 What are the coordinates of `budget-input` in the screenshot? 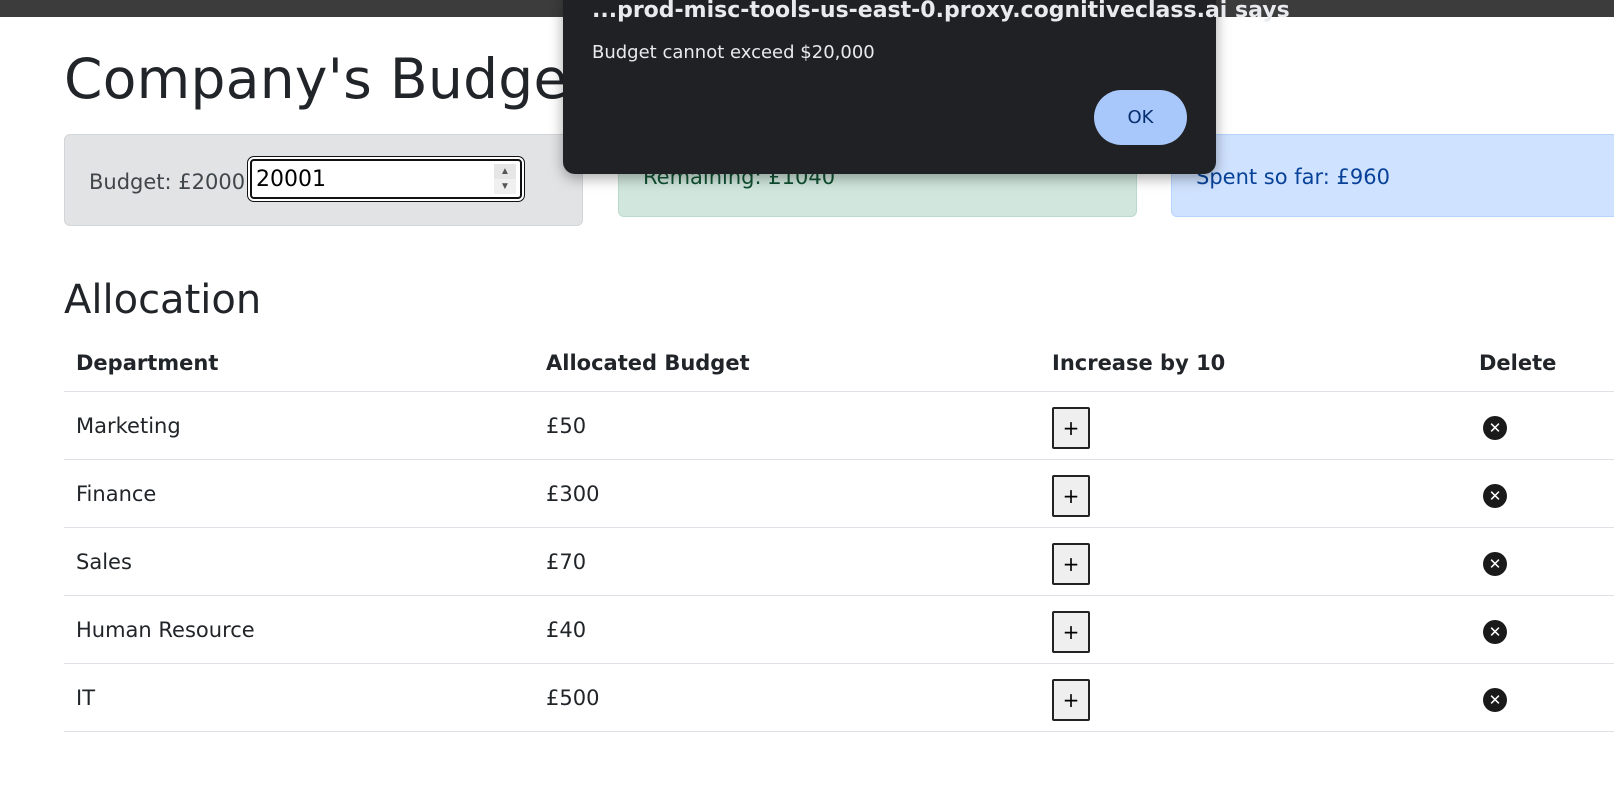 It's located at (374, 179).